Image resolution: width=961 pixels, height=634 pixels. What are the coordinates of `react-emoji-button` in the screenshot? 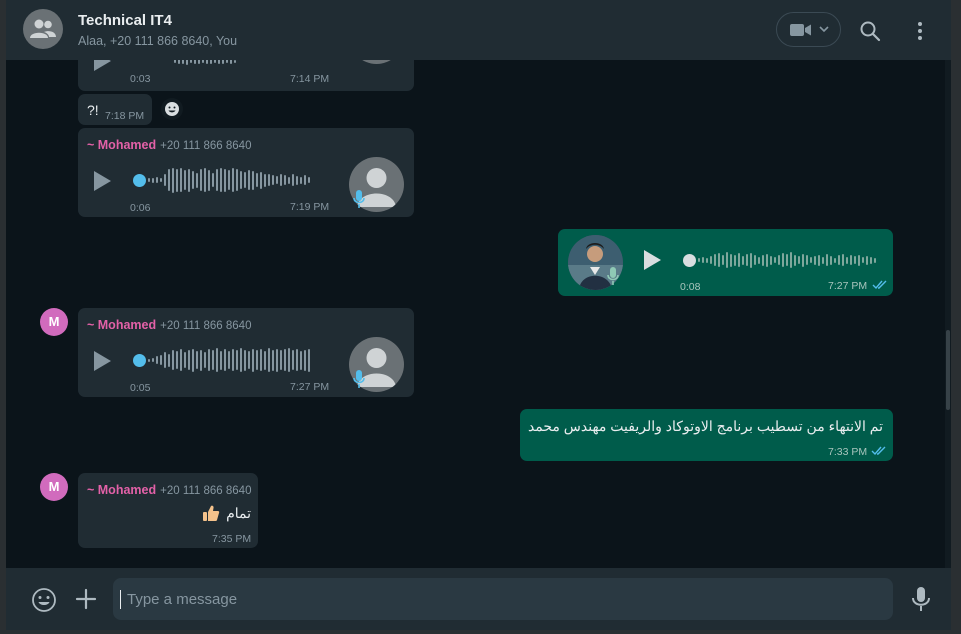 It's located at (172, 109).